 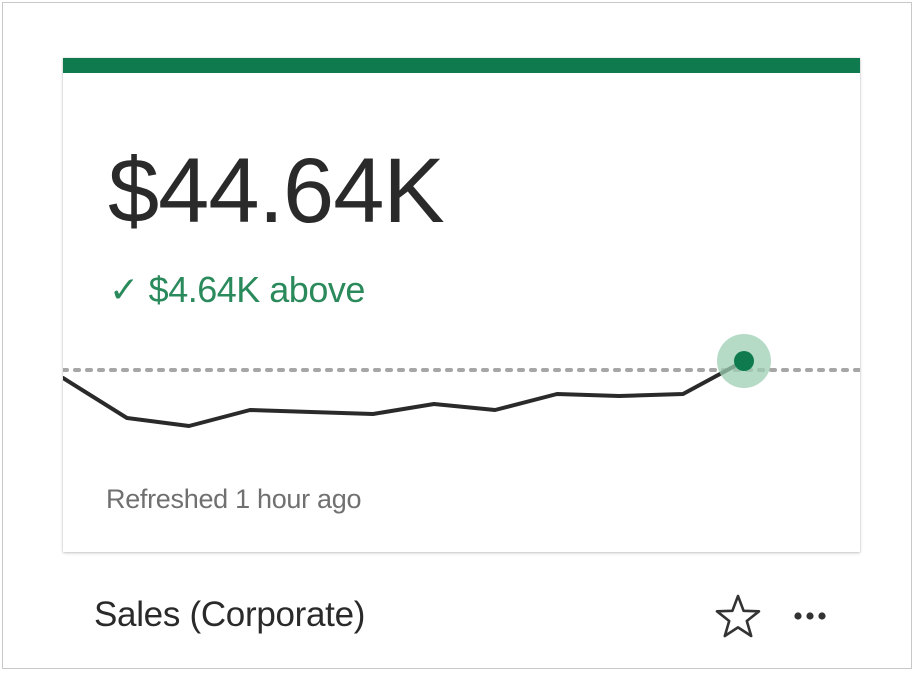 What do you see at coordinates (229, 615) in the screenshot?
I see `card-title: Sales (Corporate)` at bounding box center [229, 615].